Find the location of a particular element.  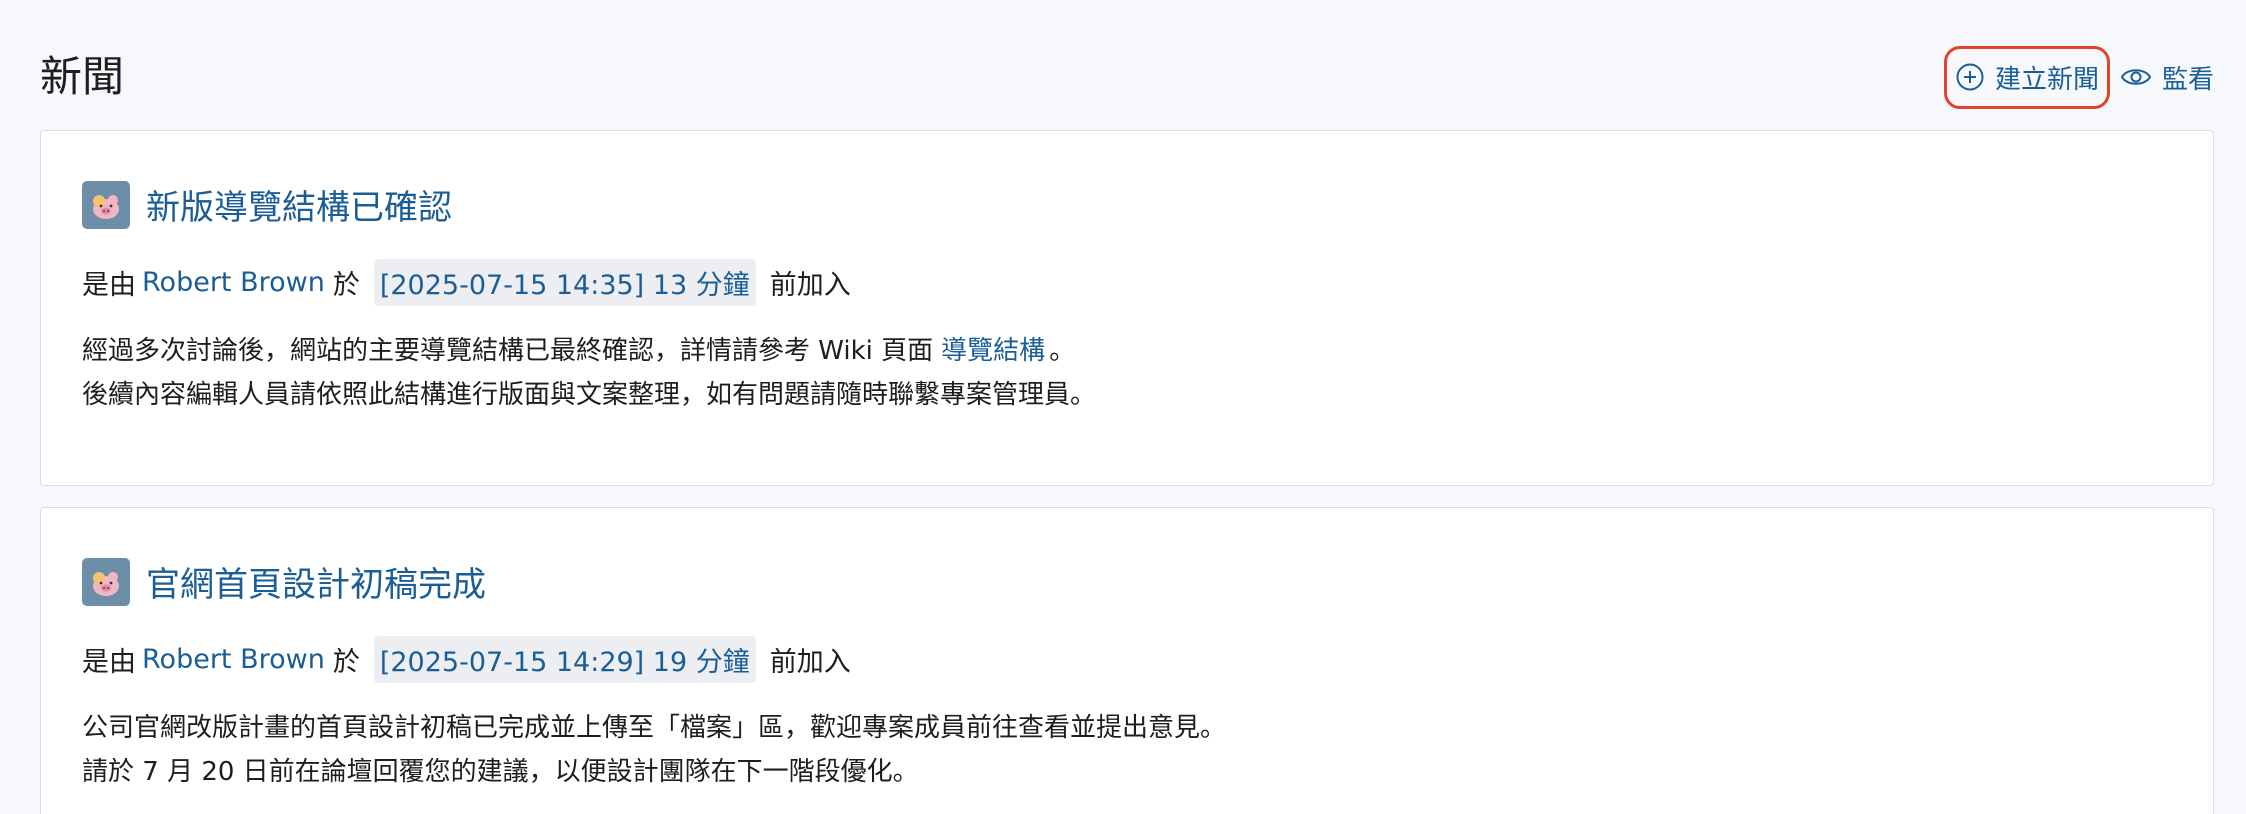

timestamp-link: [2025-07-15 14:29] 19 分鐘 is located at coordinates (564, 659).